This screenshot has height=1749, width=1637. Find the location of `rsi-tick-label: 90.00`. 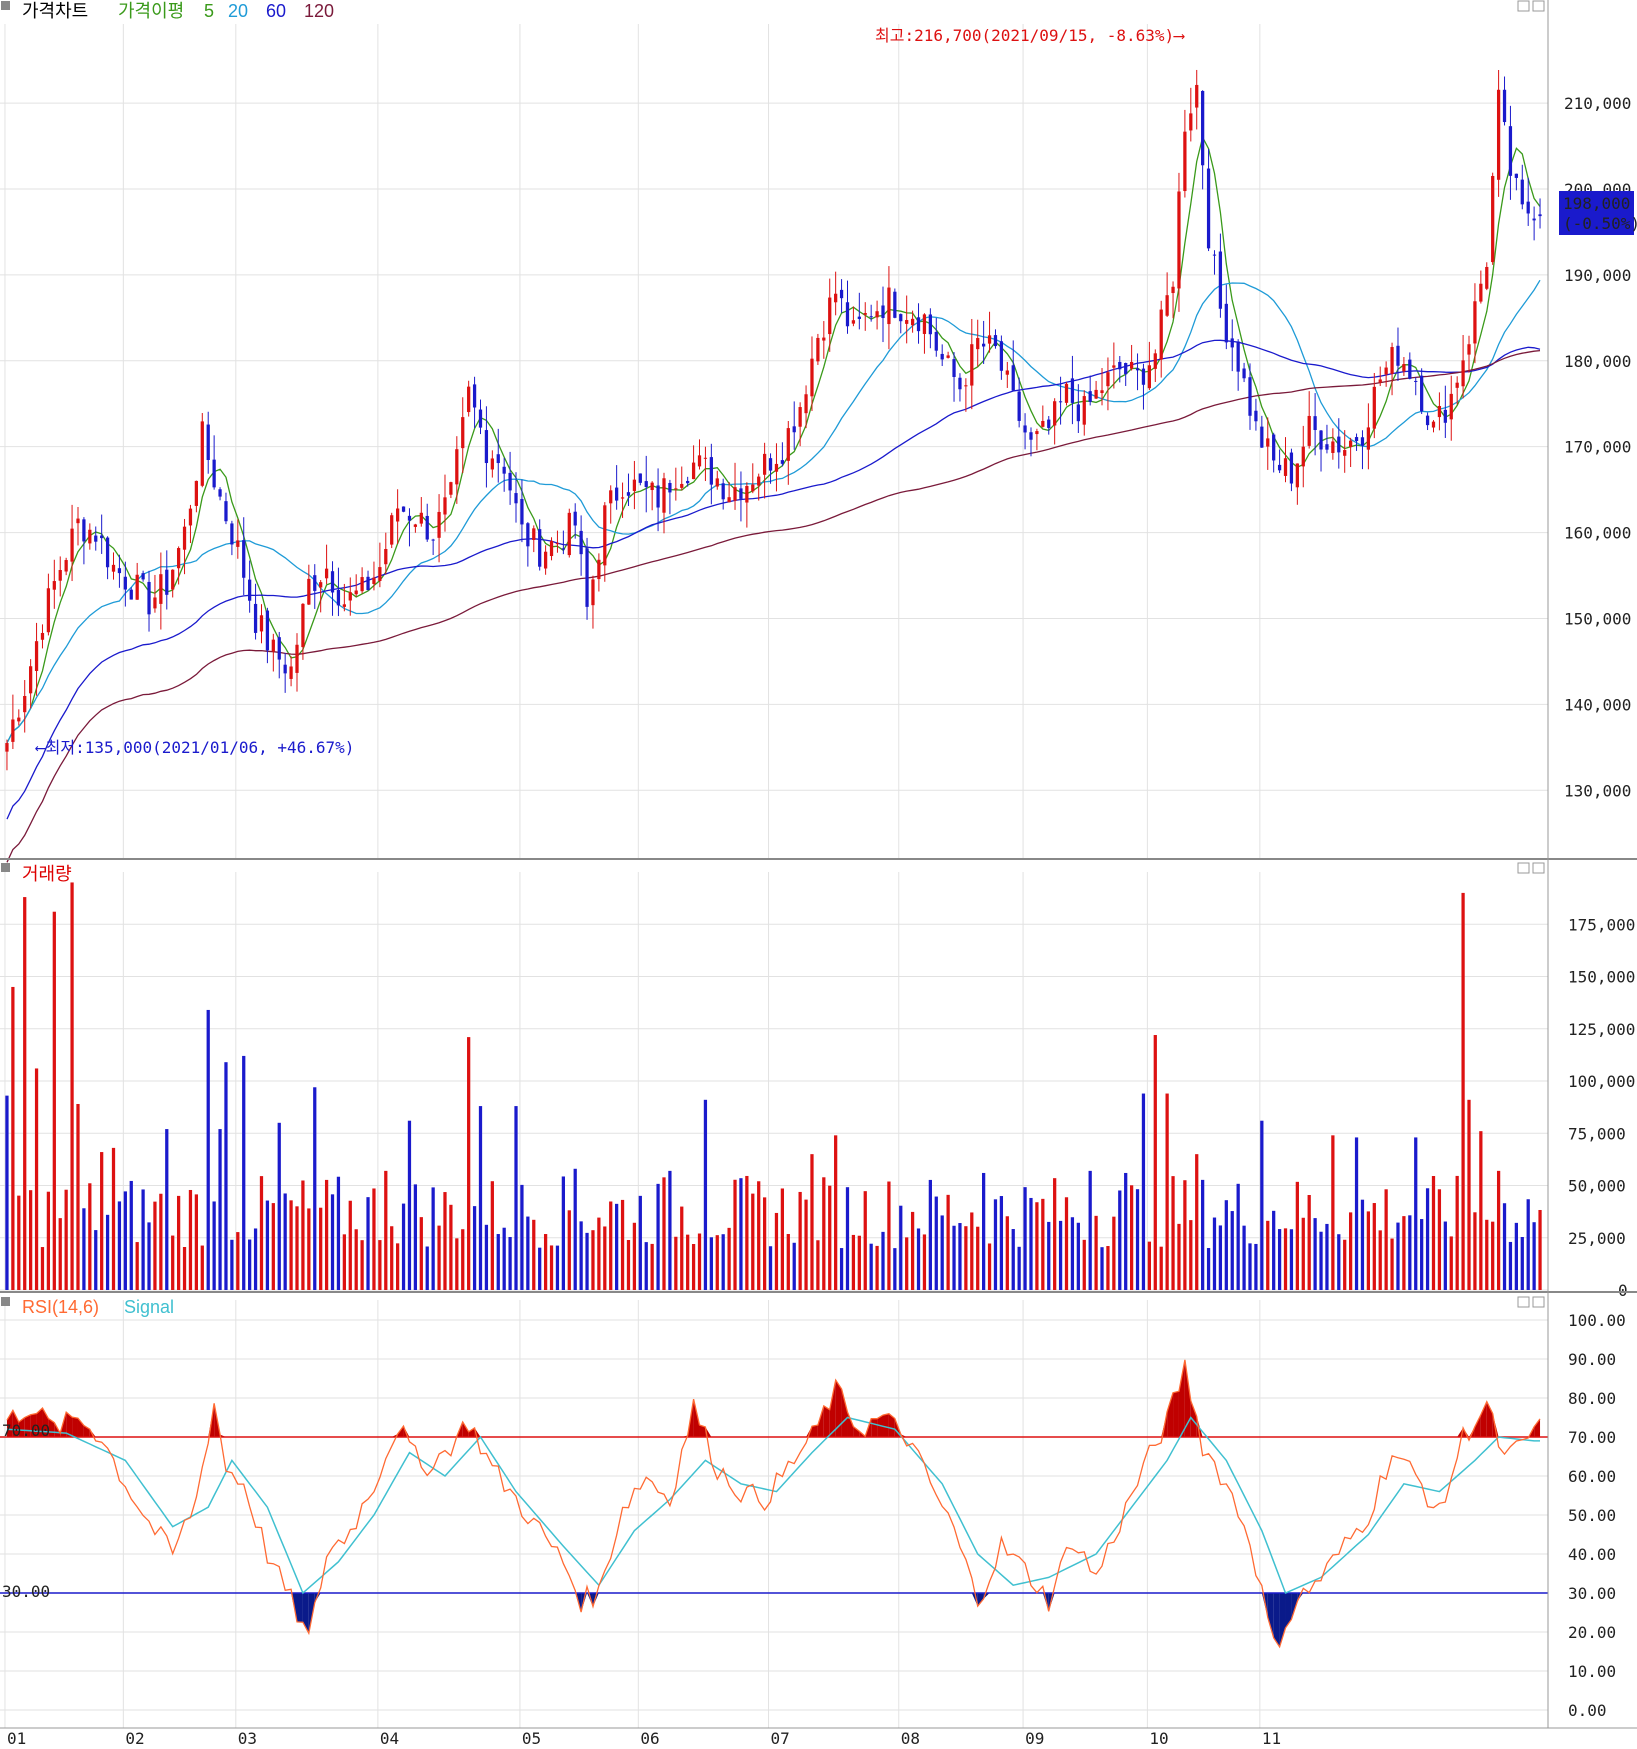

rsi-tick-label: 90.00 is located at coordinates (1592, 1359).